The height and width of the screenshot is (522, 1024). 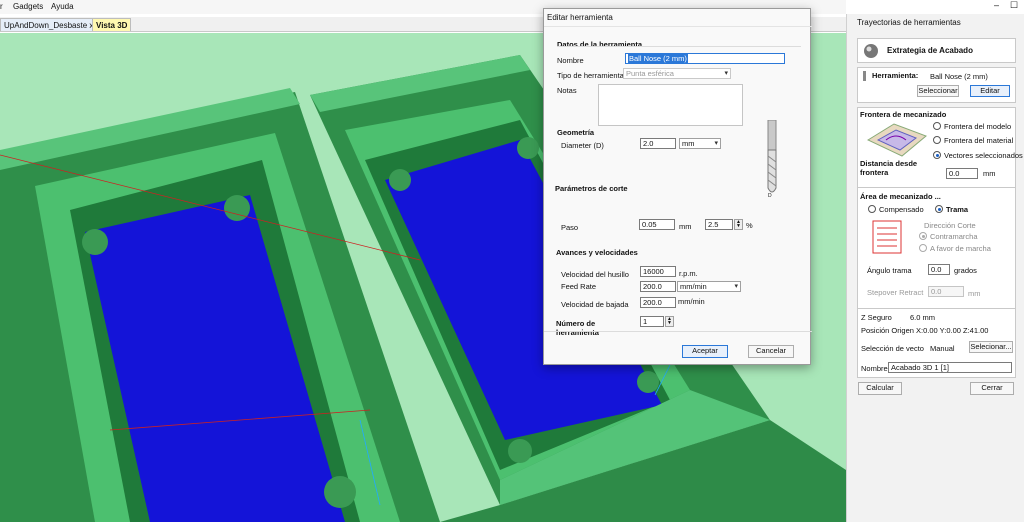 I want to click on close-button: Cerrar, so click(x=992, y=388).